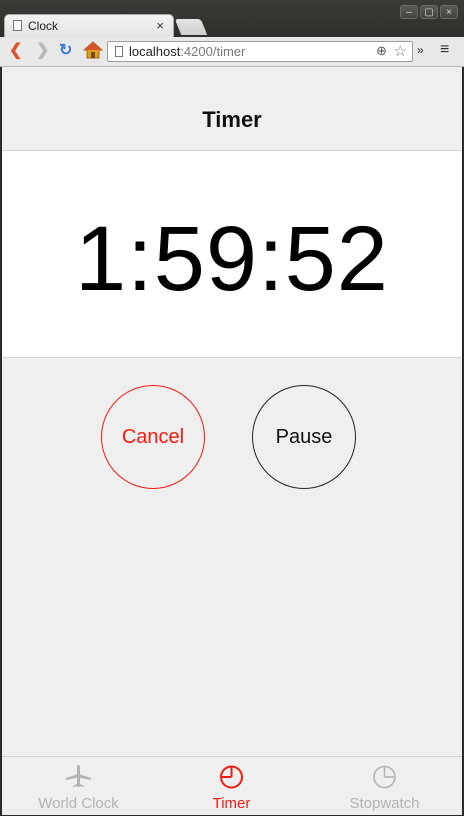 This screenshot has width=464, height=816. What do you see at coordinates (384, 777) in the screenshot?
I see `stopwatch-icon` at bounding box center [384, 777].